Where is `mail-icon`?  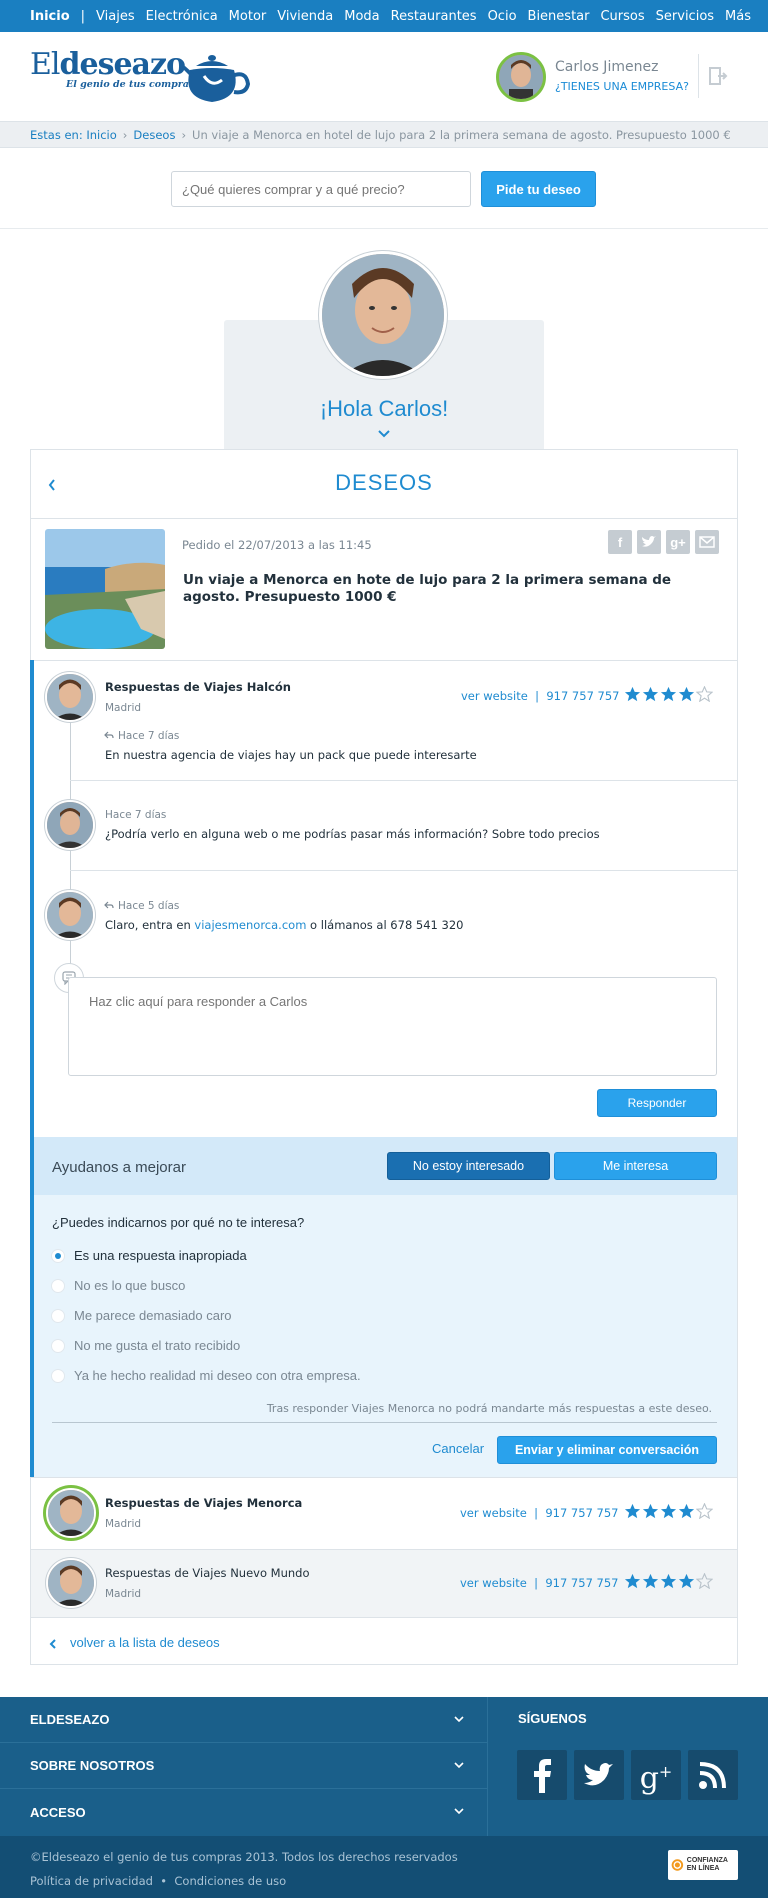
mail-icon is located at coordinates (707, 542).